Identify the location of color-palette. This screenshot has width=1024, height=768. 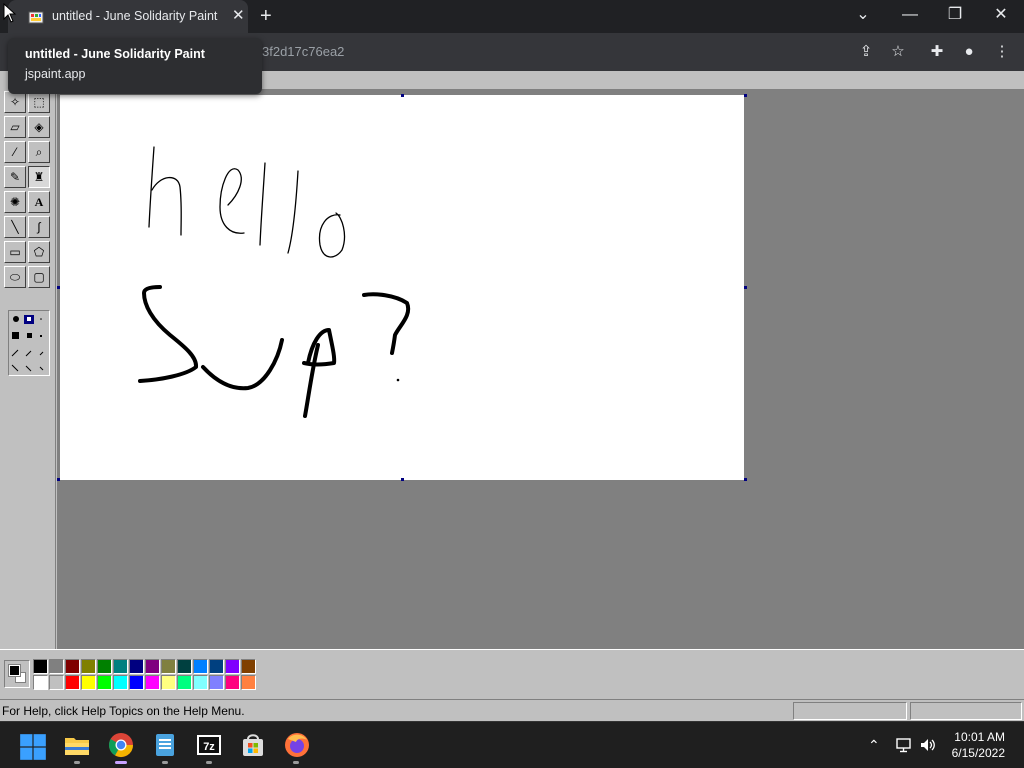
(512, 672).